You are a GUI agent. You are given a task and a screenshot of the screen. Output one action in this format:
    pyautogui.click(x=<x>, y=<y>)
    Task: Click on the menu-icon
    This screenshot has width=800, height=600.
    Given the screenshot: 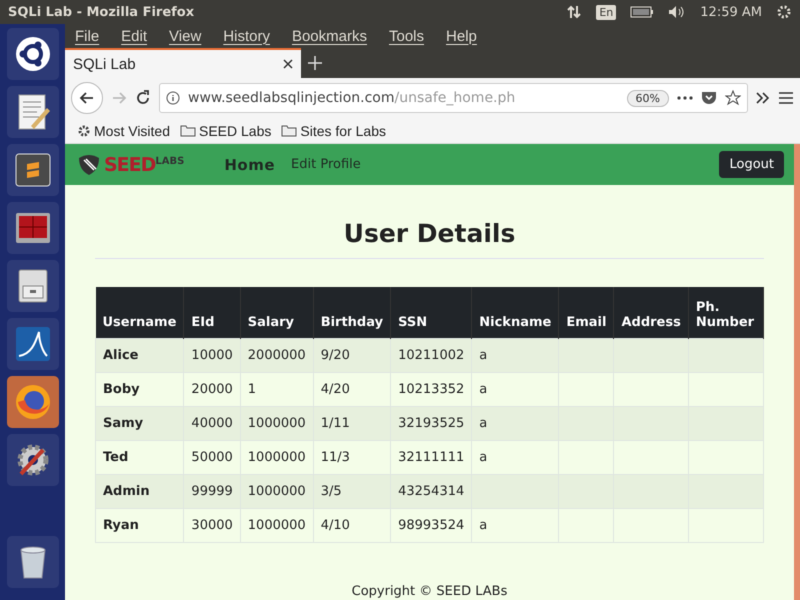 What is the action you would take?
    pyautogui.click(x=786, y=98)
    